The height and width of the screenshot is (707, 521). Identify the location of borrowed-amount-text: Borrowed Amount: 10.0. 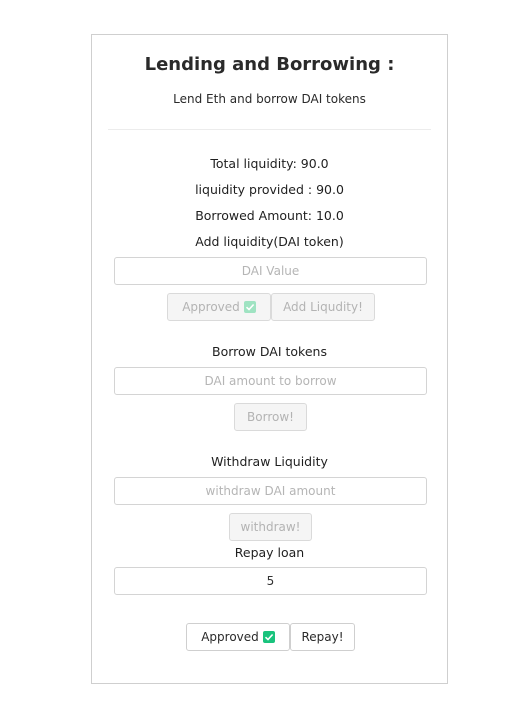
(269, 215).